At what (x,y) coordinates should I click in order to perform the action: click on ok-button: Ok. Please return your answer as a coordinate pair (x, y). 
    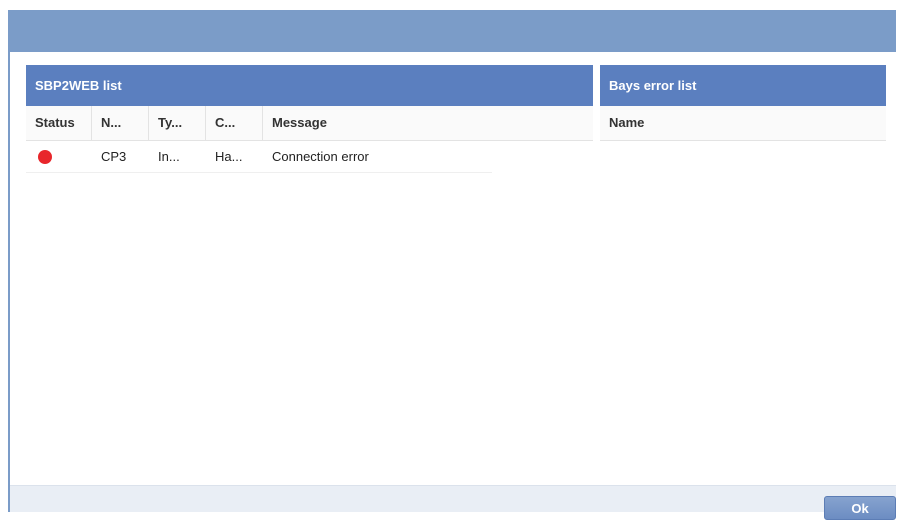
    Looking at the image, I should click on (860, 508).